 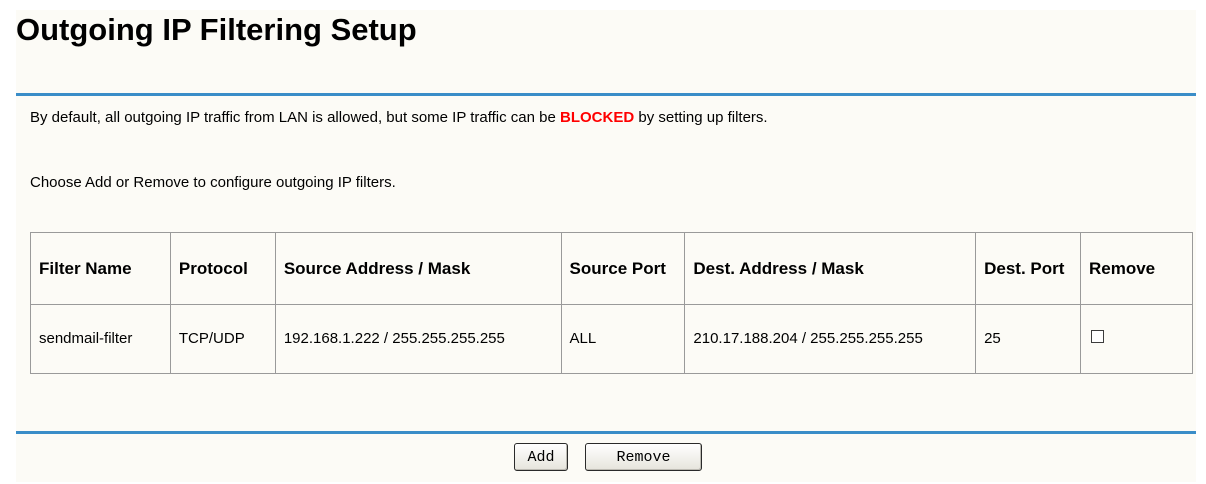 What do you see at coordinates (1028, 268) in the screenshot?
I see `col-header-dest-port: Dest. Port` at bounding box center [1028, 268].